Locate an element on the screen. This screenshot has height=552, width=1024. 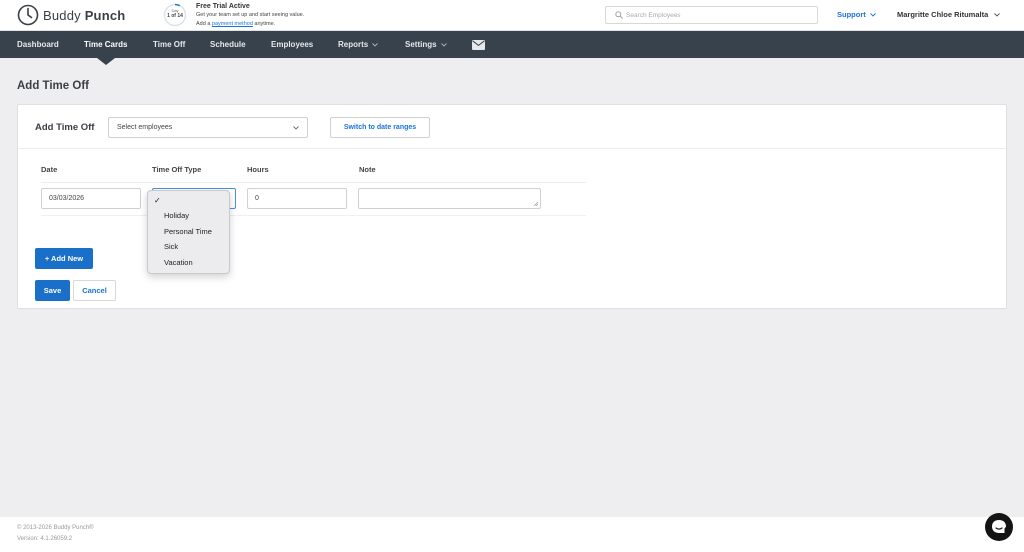
add-new-button: + Add New is located at coordinates (64, 258).